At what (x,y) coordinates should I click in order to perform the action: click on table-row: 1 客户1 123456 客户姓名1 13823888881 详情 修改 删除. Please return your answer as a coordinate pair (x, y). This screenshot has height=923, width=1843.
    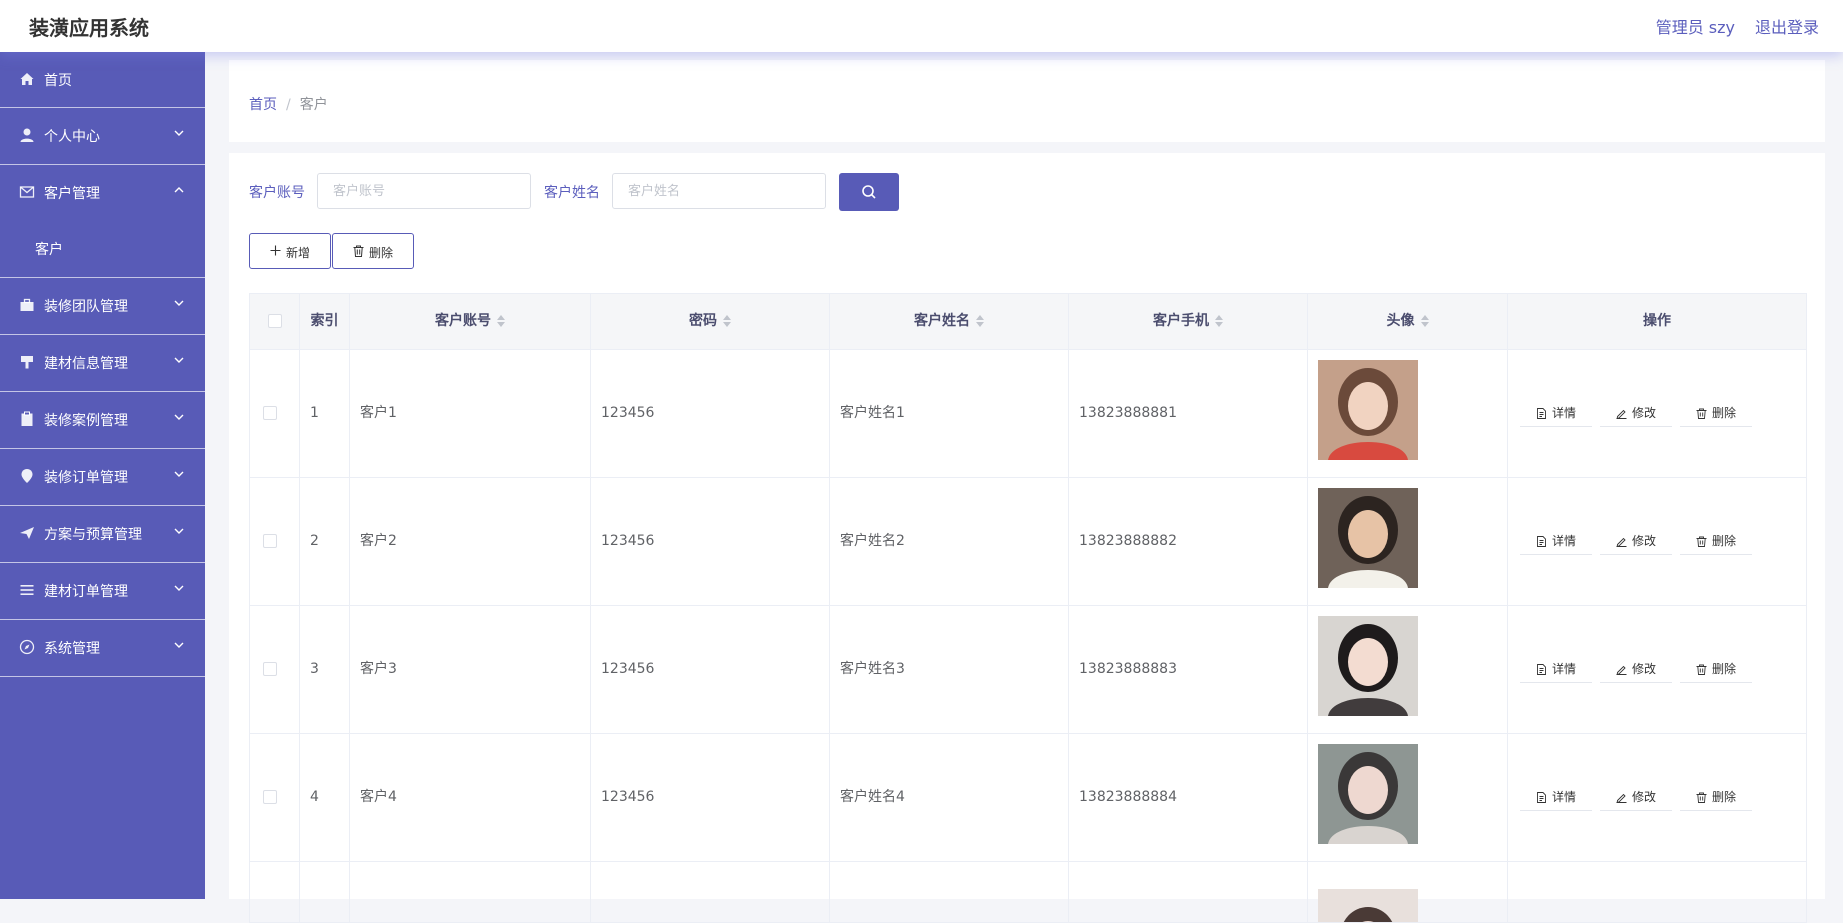
    Looking at the image, I should click on (1028, 414).